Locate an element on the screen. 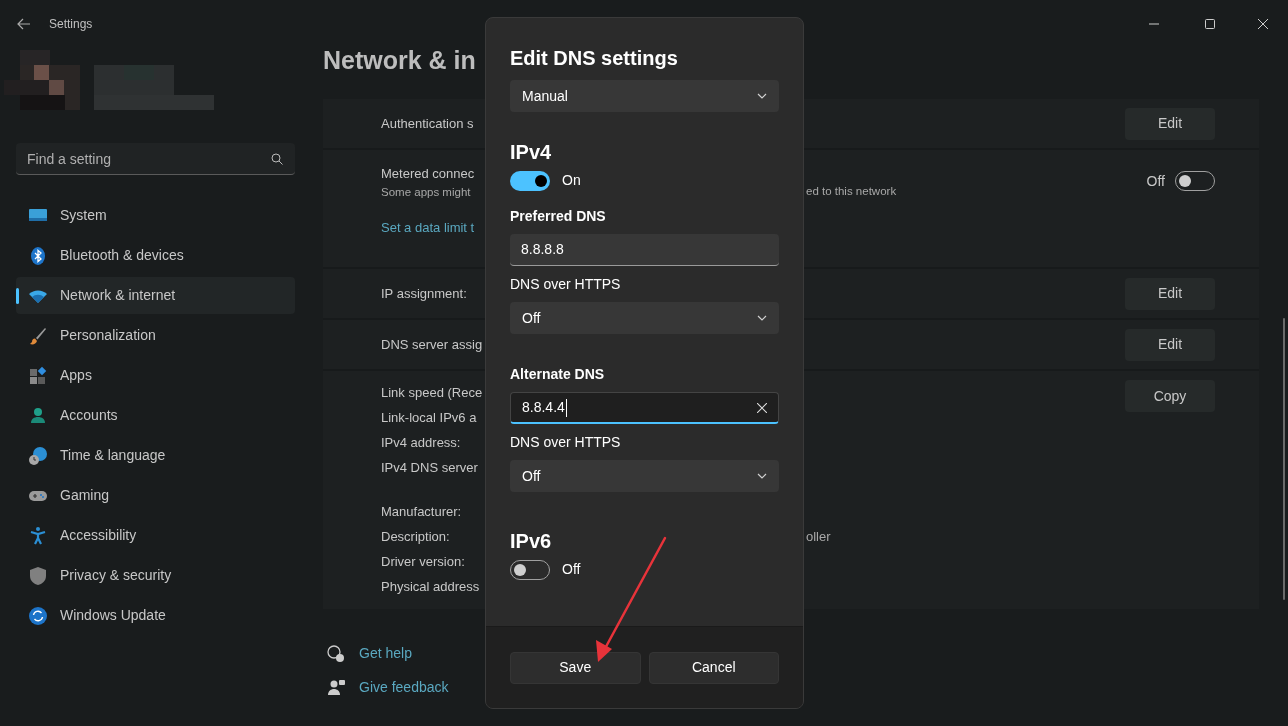 This screenshot has height=726, width=1288. nav-item: Personalization is located at coordinates (155, 335).